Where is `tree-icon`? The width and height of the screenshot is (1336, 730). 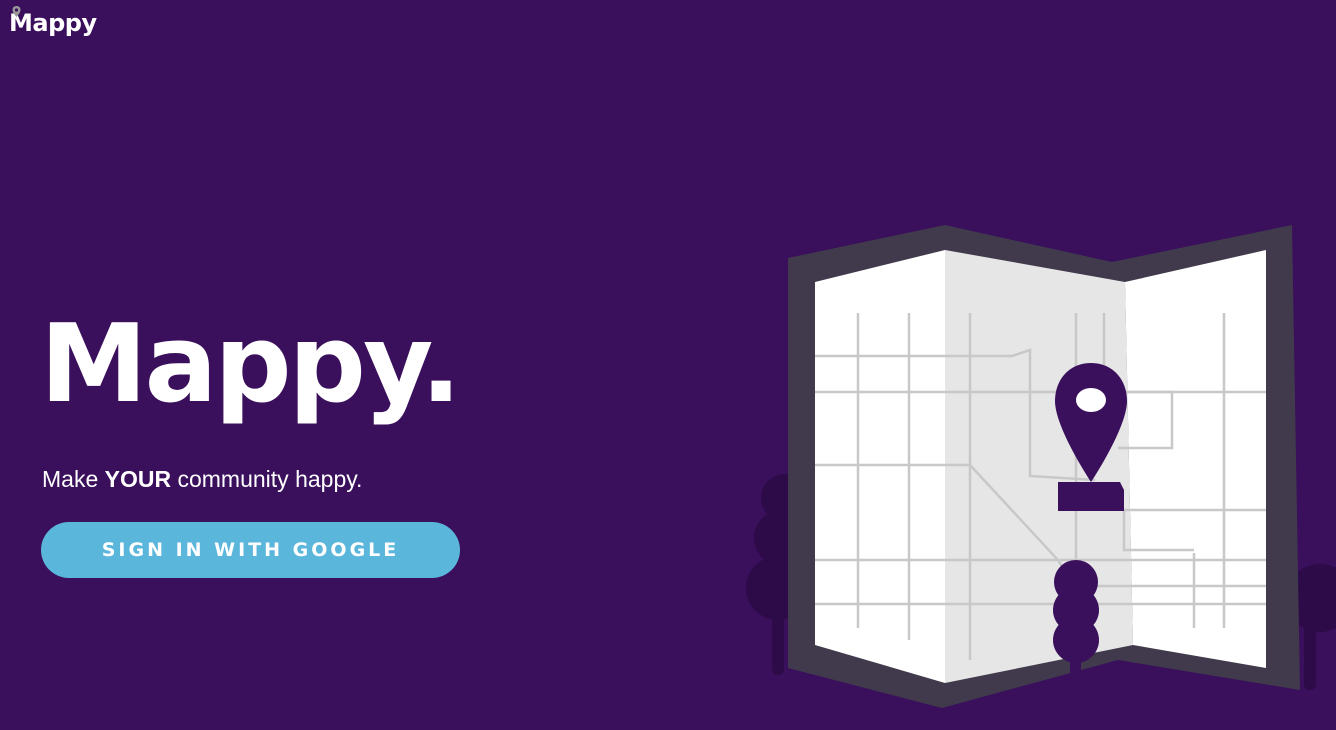 tree-icon is located at coordinates (1076, 630).